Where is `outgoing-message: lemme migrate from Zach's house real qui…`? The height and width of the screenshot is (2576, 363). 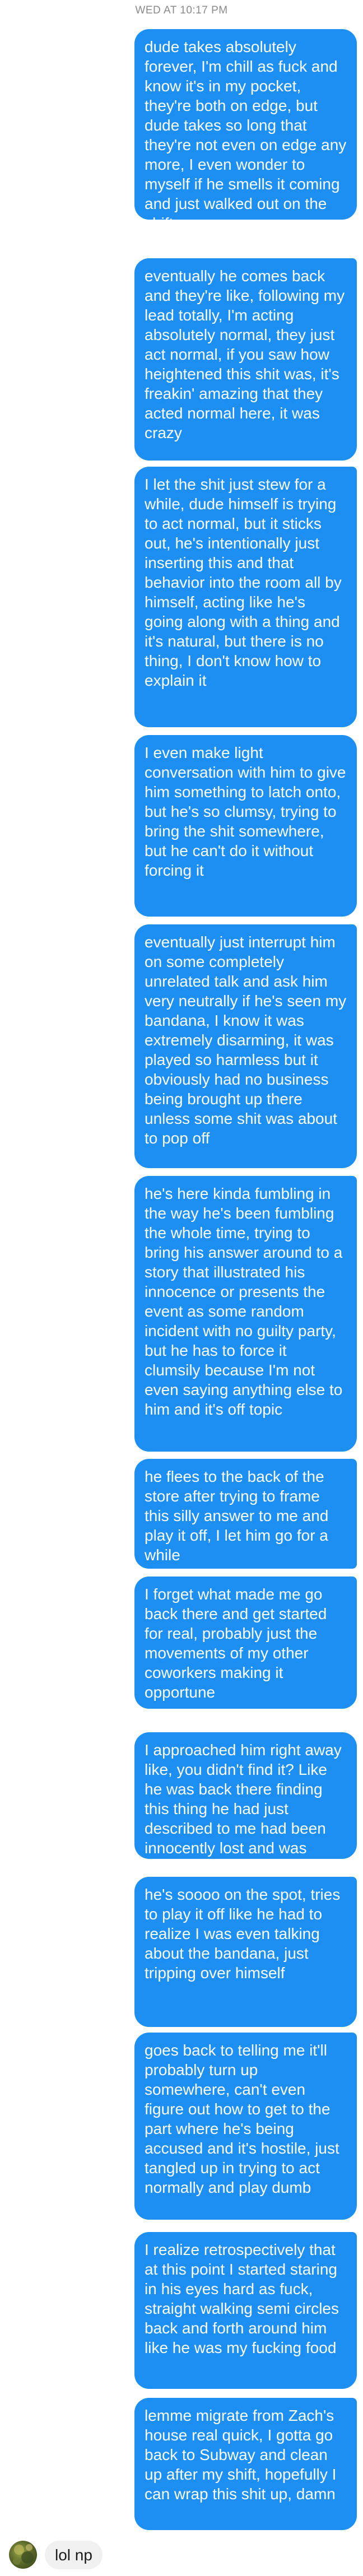
outgoing-message: lemme migrate from Zach's house real qui… is located at coordinates (246, 2464).